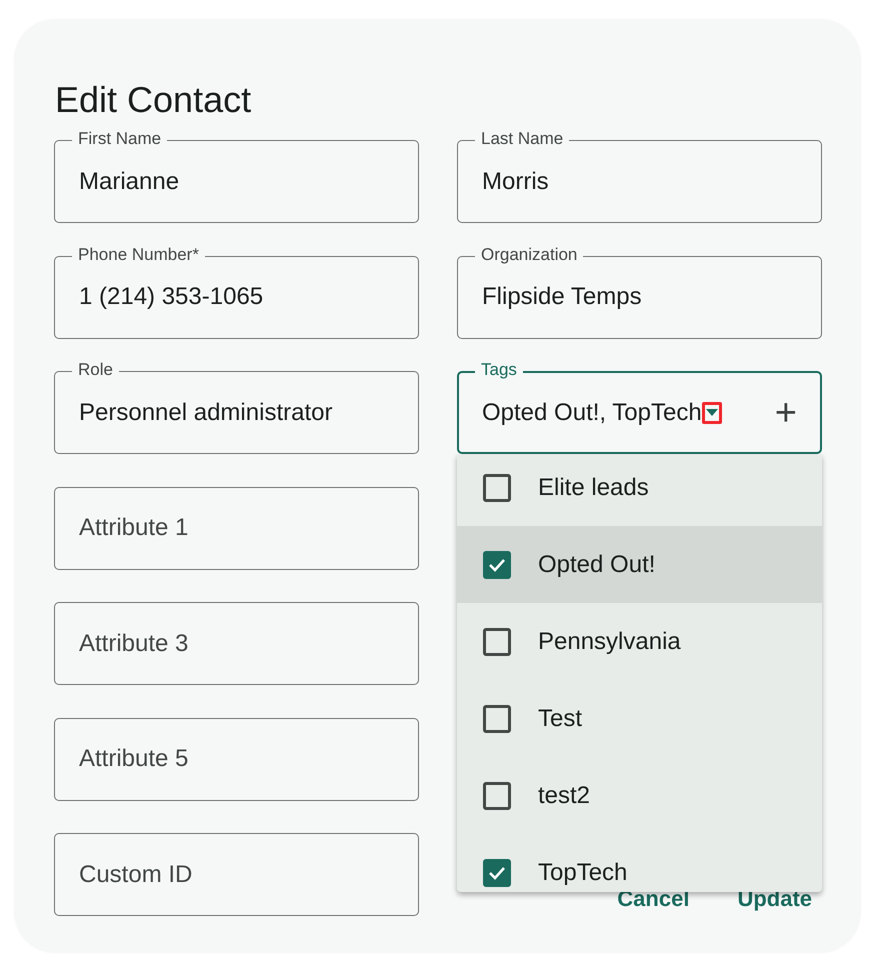 The image size is (876, 964). What do you see at coordinates (499, 370) in the screenshot?
I see `field-label: Tags` at bounding box center [499, 370].